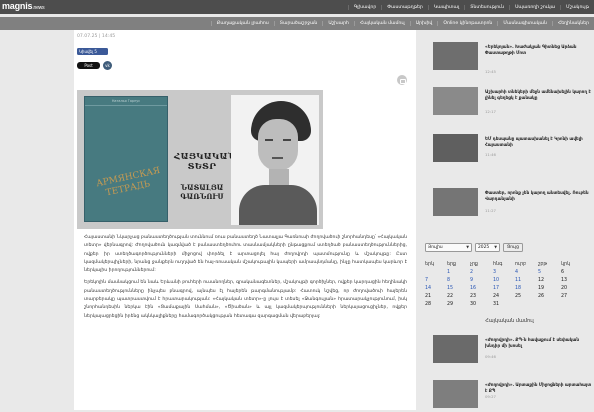 This screenshot has width=594, height=412. Describe the element at coordinates (526, 288) in the screenshot. I see `calendar-day: 18` at that location.